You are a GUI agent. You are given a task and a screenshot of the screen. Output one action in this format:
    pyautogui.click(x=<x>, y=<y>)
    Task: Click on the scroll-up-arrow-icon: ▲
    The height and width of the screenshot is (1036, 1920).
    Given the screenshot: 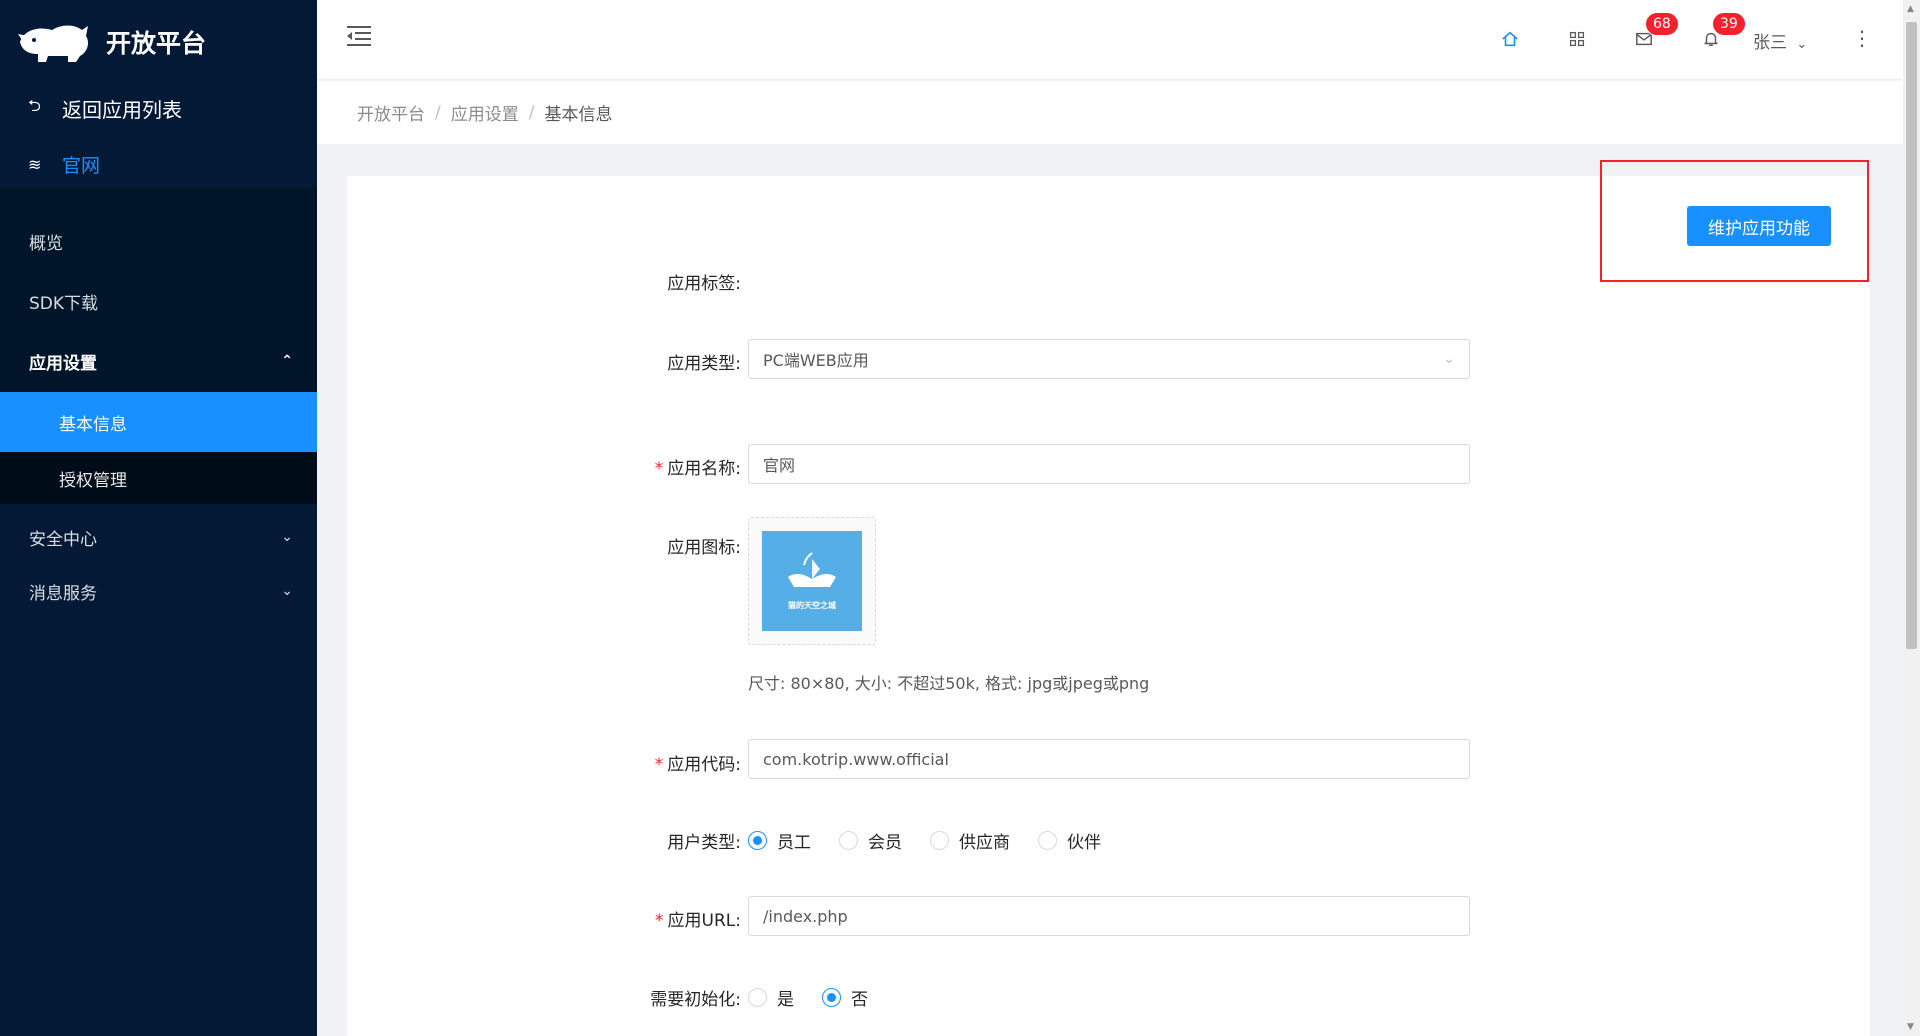 What is the action you would take?
    pyautogui.click(x=1910, y=9)
    